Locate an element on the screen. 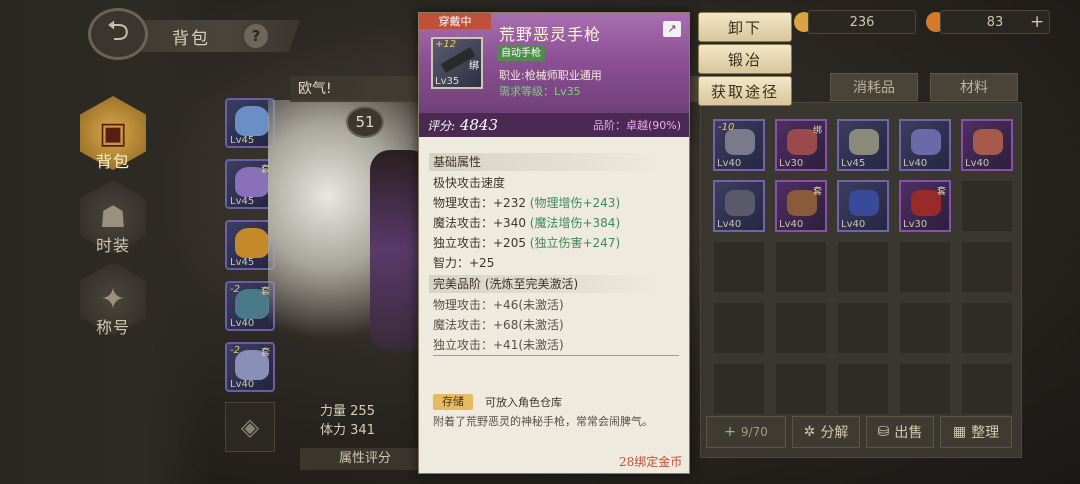 The height and width of the screenshot is (484, 1080). attr-score-label: 属性评分 is located at coordinates (365, 459).